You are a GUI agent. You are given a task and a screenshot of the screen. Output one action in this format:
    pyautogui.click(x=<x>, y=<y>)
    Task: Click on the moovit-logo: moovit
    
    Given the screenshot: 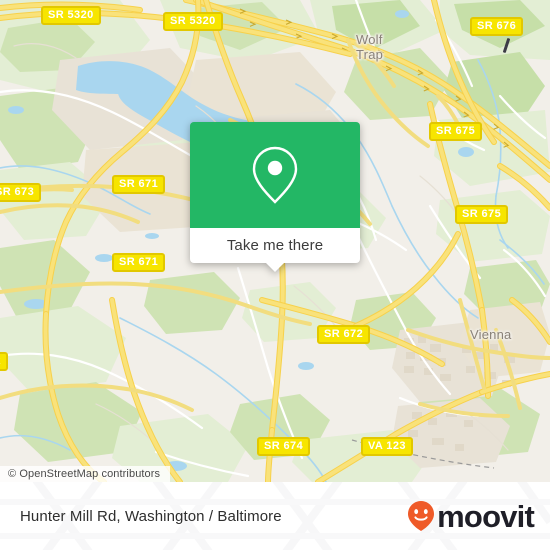 What is the action you would take?
    pyautogui.click(x=470, y=516)
    